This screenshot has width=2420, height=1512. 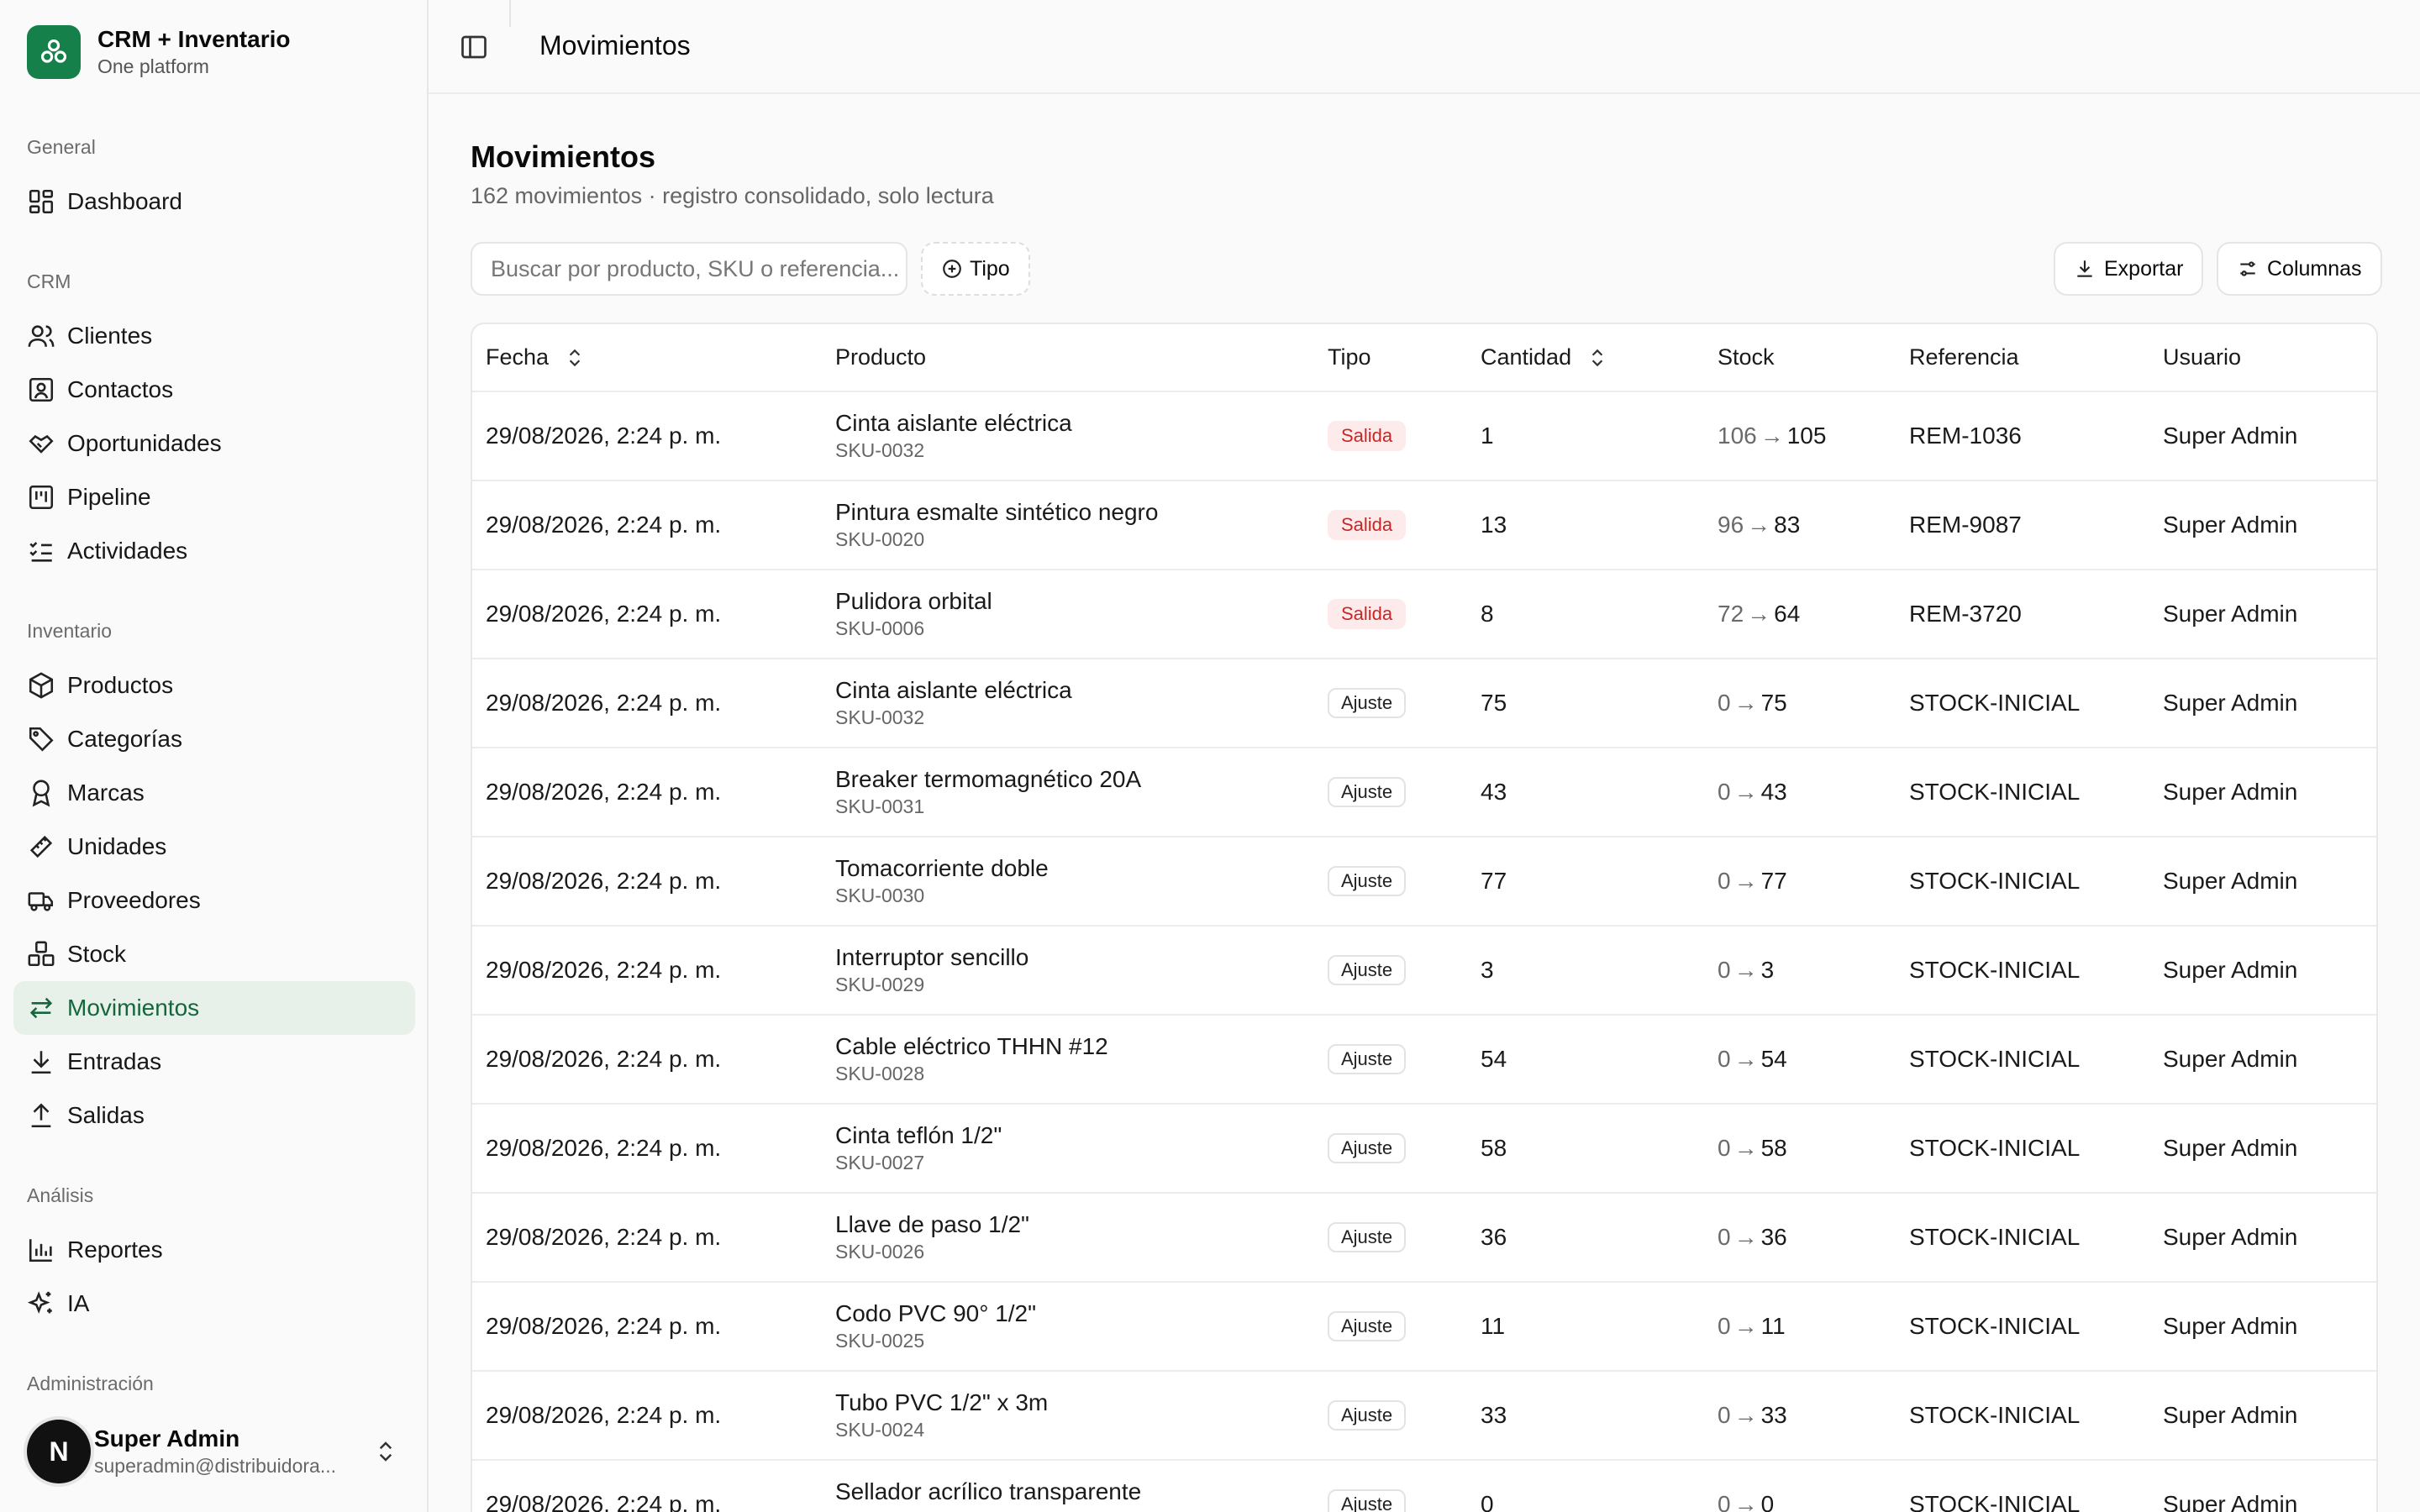 I want to click on column-header-label: Stock, so click(x=1746, y=357).